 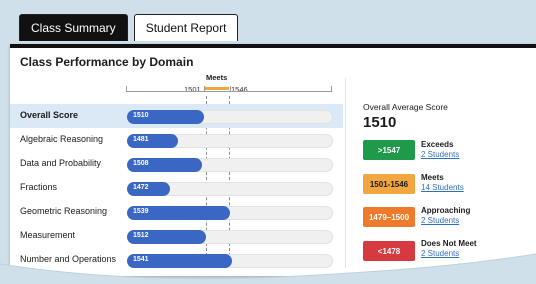 What do you see at coordinates (62, 139) in the screenshot?
I see `row-label: Algebraic Reasoning` at bounding box center [62, 139].